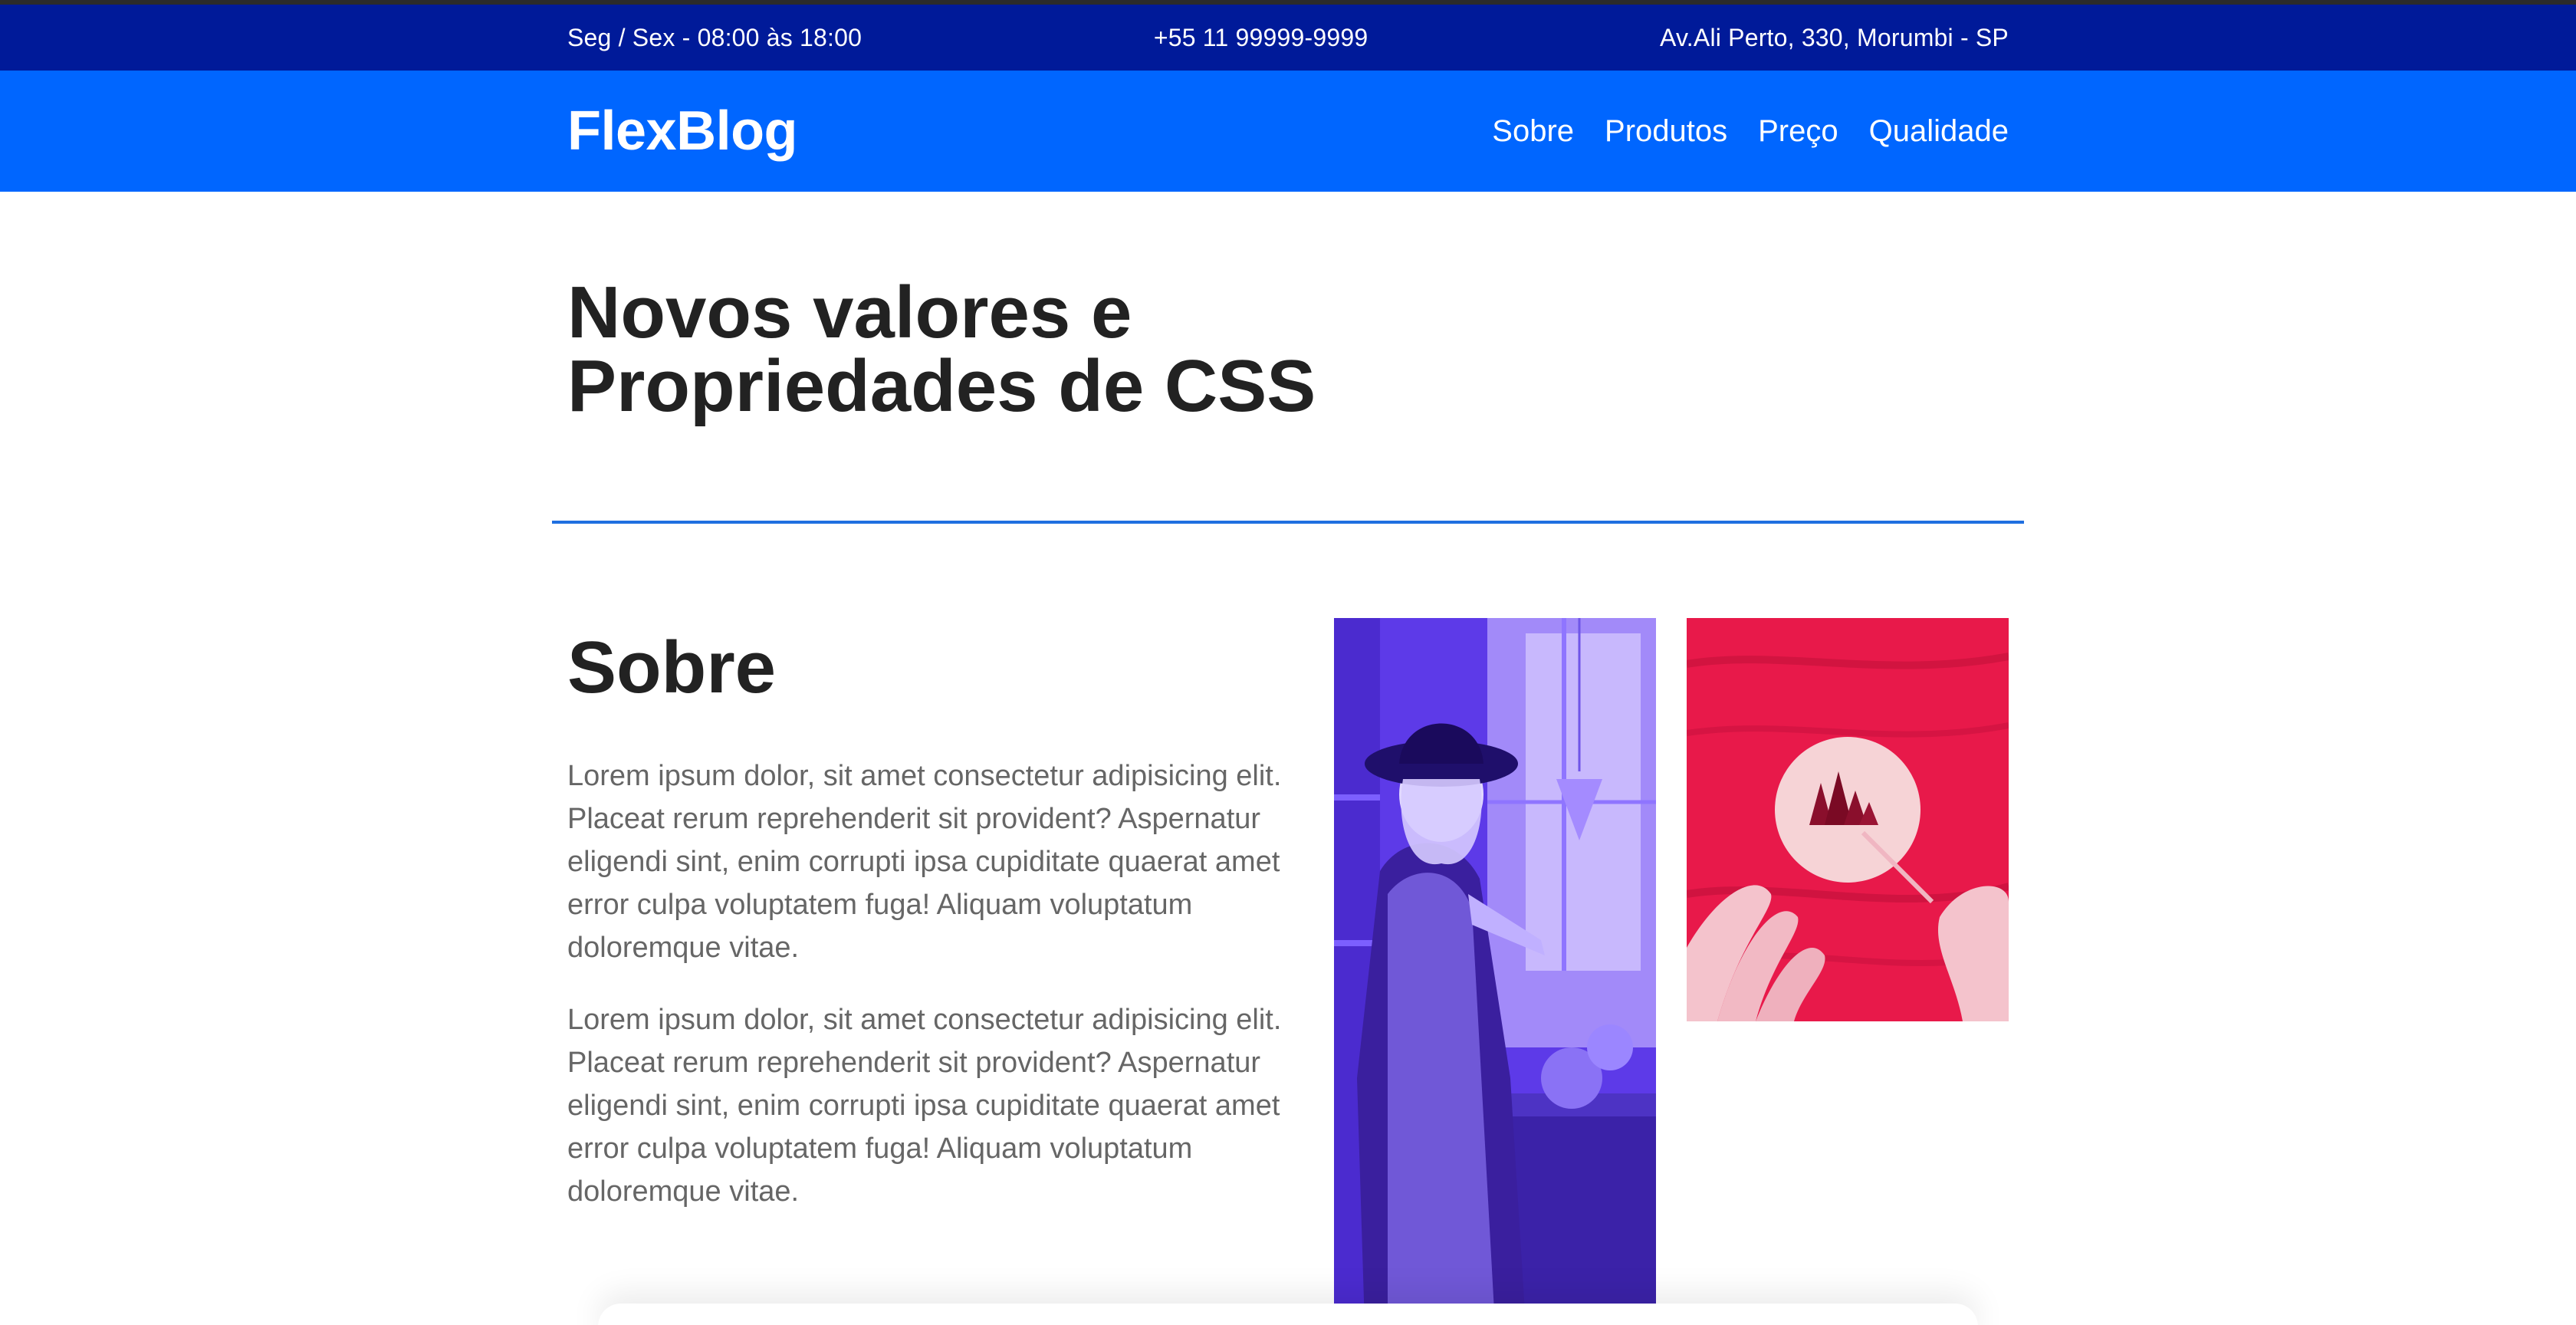 The image size is (2576, 1325). What do you see at coordinates (1835, 37) in the screenshot?
I see `address: Av.Ali Perto, 330, Morumbi - SP` at bounding box center [1835, 37].